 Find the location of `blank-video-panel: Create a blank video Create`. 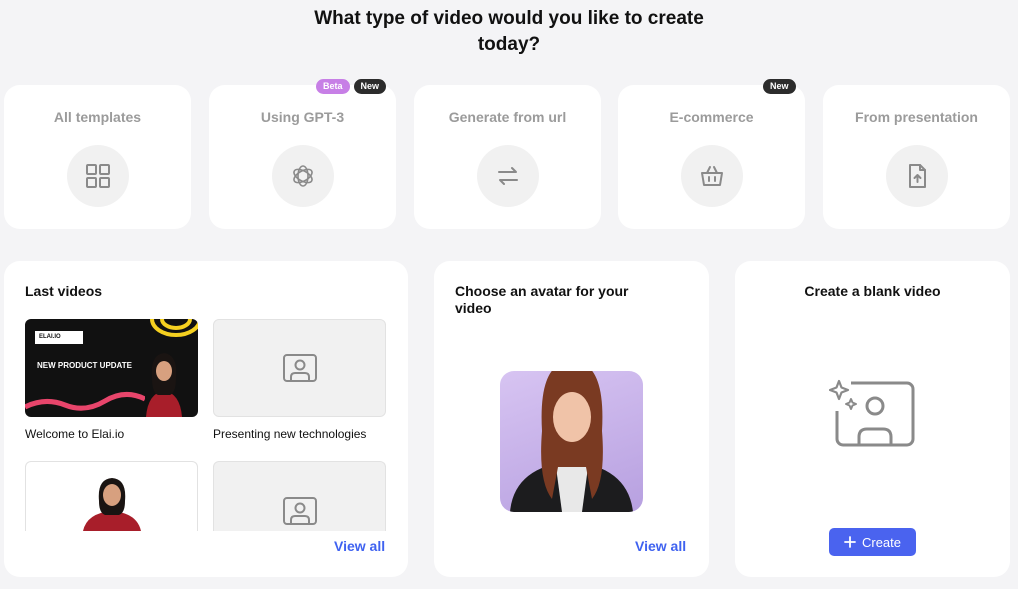

blank-video-panel: Create a blank video Create is located at coordinates (872, 419).